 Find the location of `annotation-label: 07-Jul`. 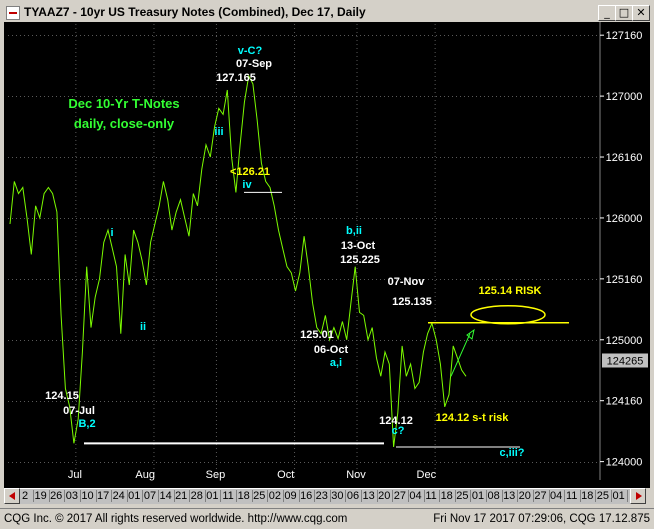

annotation-label: 07-Jul is located at coordinates (79, 411).